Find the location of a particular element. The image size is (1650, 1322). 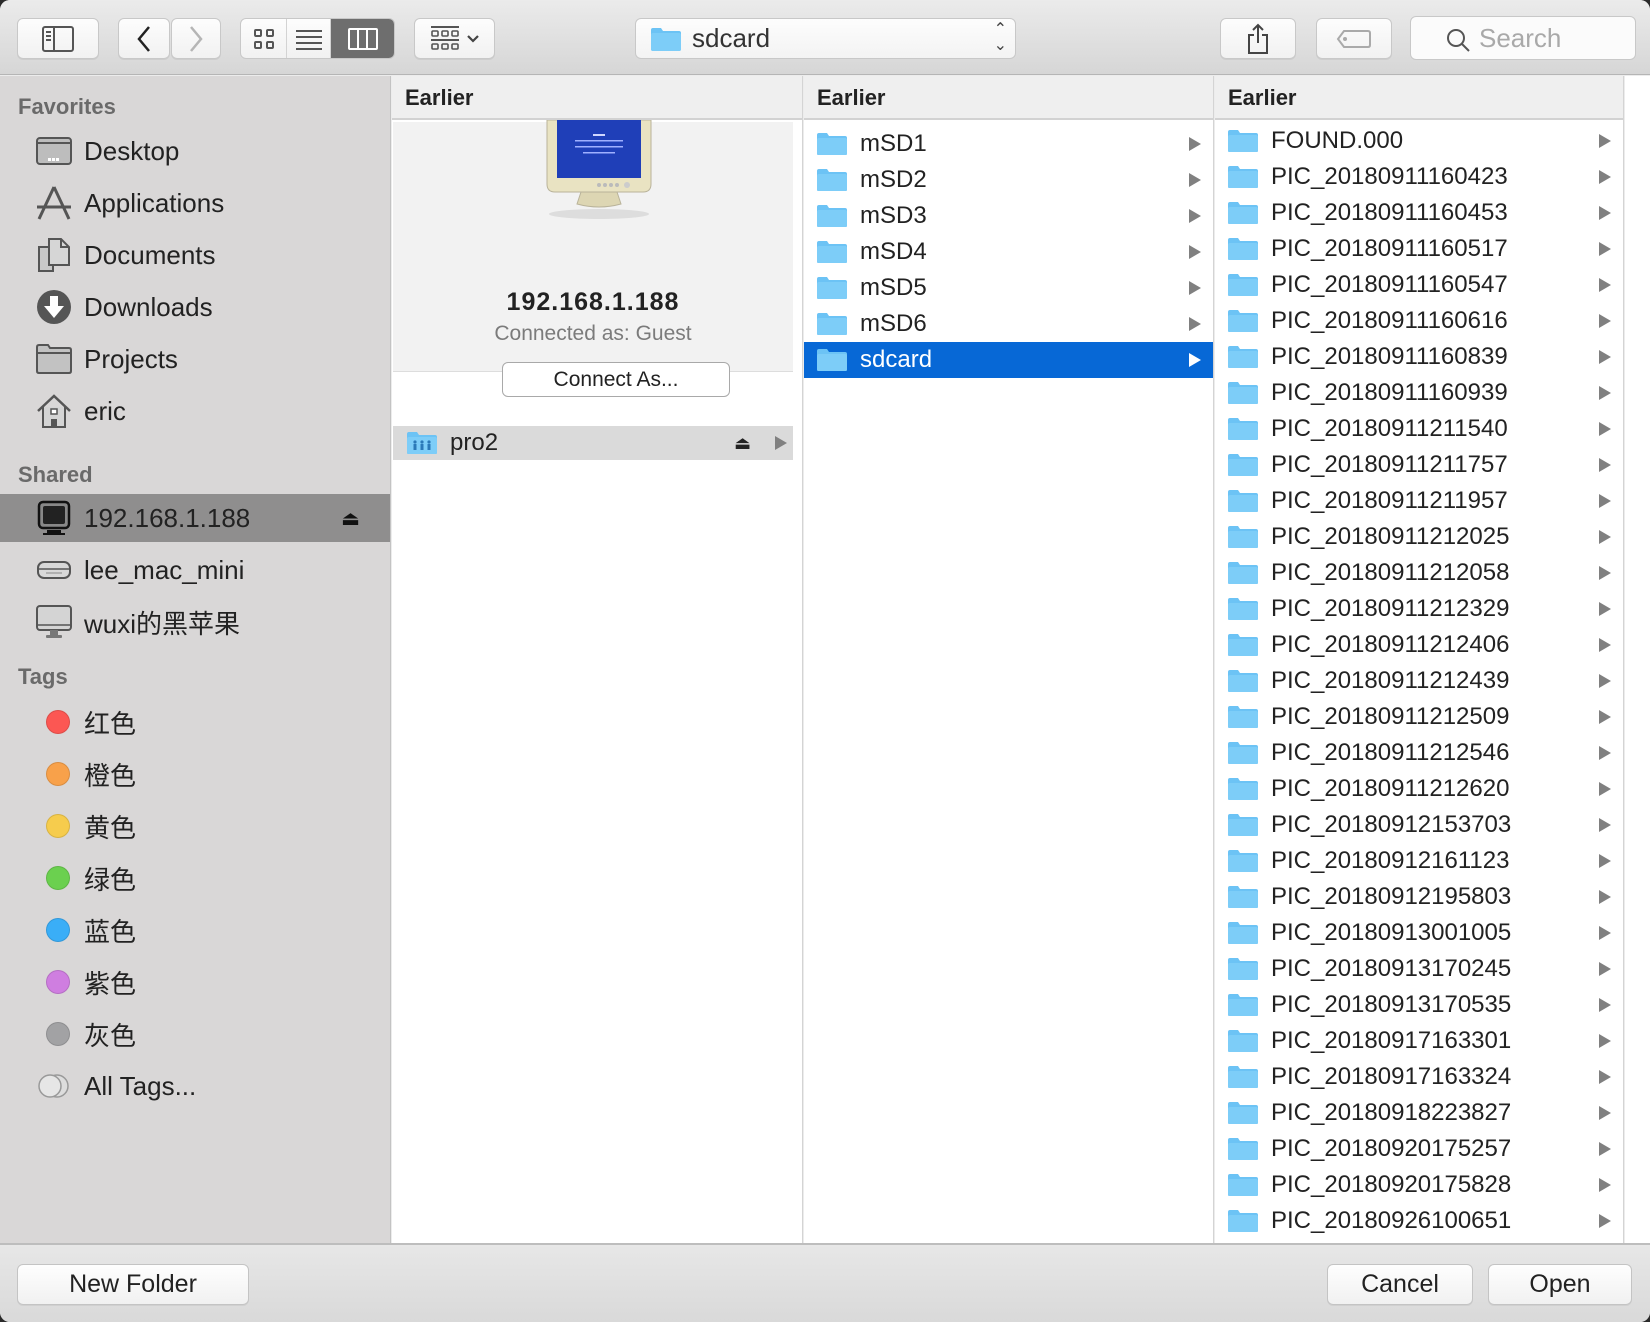

folder-row: PIC_20180917163301 is located at coordinates (1419, 1041).